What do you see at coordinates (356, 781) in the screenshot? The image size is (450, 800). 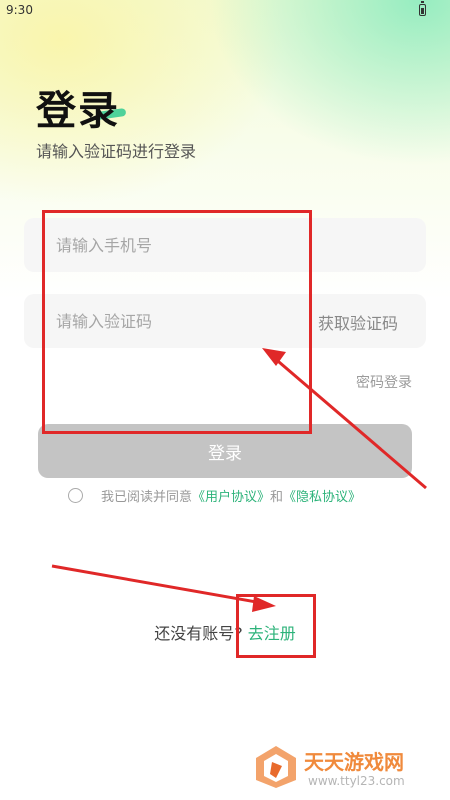 I see `watermark-url: www.ttyl23.com` at bounding box center [356, 781].